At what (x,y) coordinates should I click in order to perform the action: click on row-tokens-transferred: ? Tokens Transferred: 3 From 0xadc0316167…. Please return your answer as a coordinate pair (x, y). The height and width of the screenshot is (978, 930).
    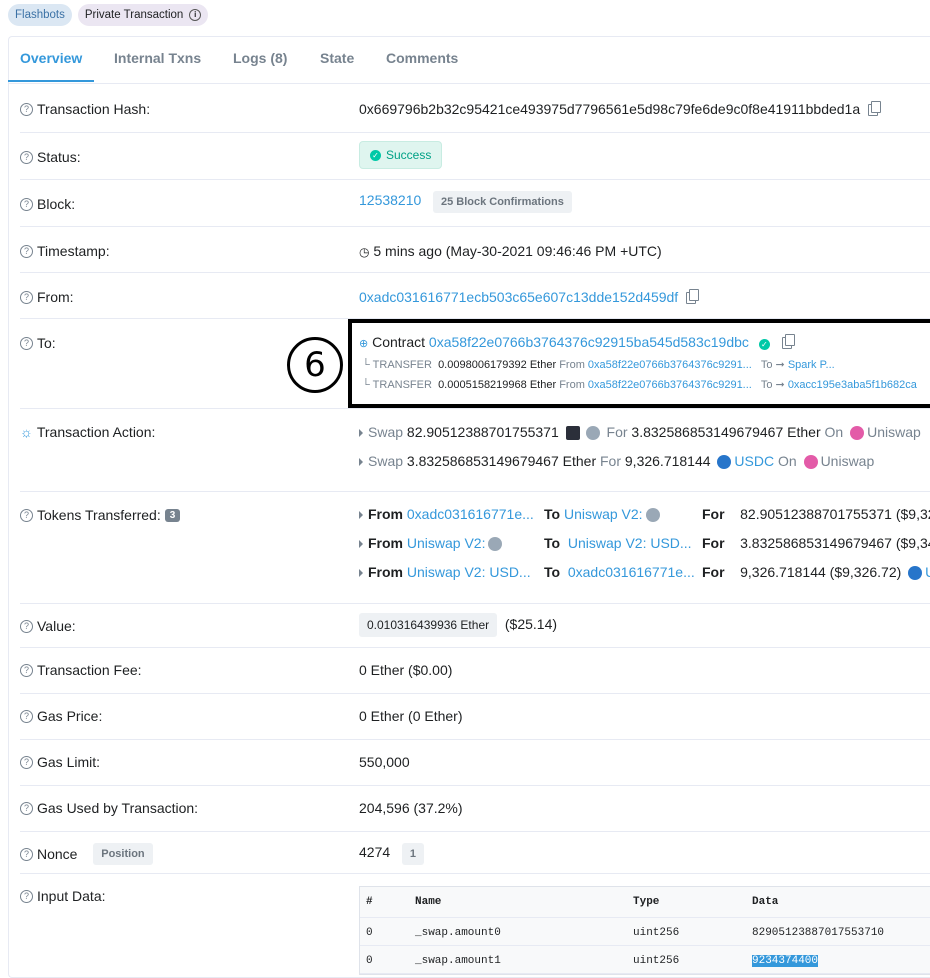
    Looking at the image, I should click on (475, 547).